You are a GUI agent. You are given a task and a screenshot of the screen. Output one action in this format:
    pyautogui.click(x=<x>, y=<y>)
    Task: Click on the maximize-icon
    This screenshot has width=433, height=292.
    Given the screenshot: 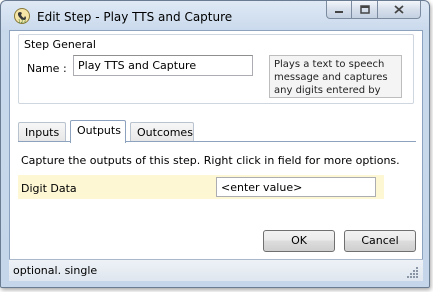 What is the action you would take?
    pyautogui.click(x=364, y=9)
    